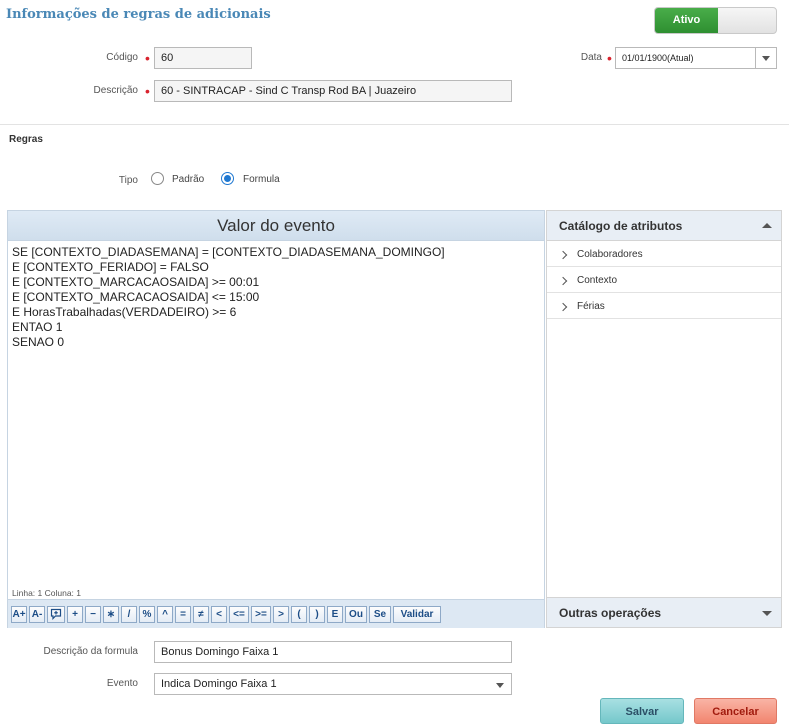 This screenshot has width=789, height=726. Describe the element at coordinates (115, 90) in the screenshot. I see `descricao-label: Descrição` at that location.